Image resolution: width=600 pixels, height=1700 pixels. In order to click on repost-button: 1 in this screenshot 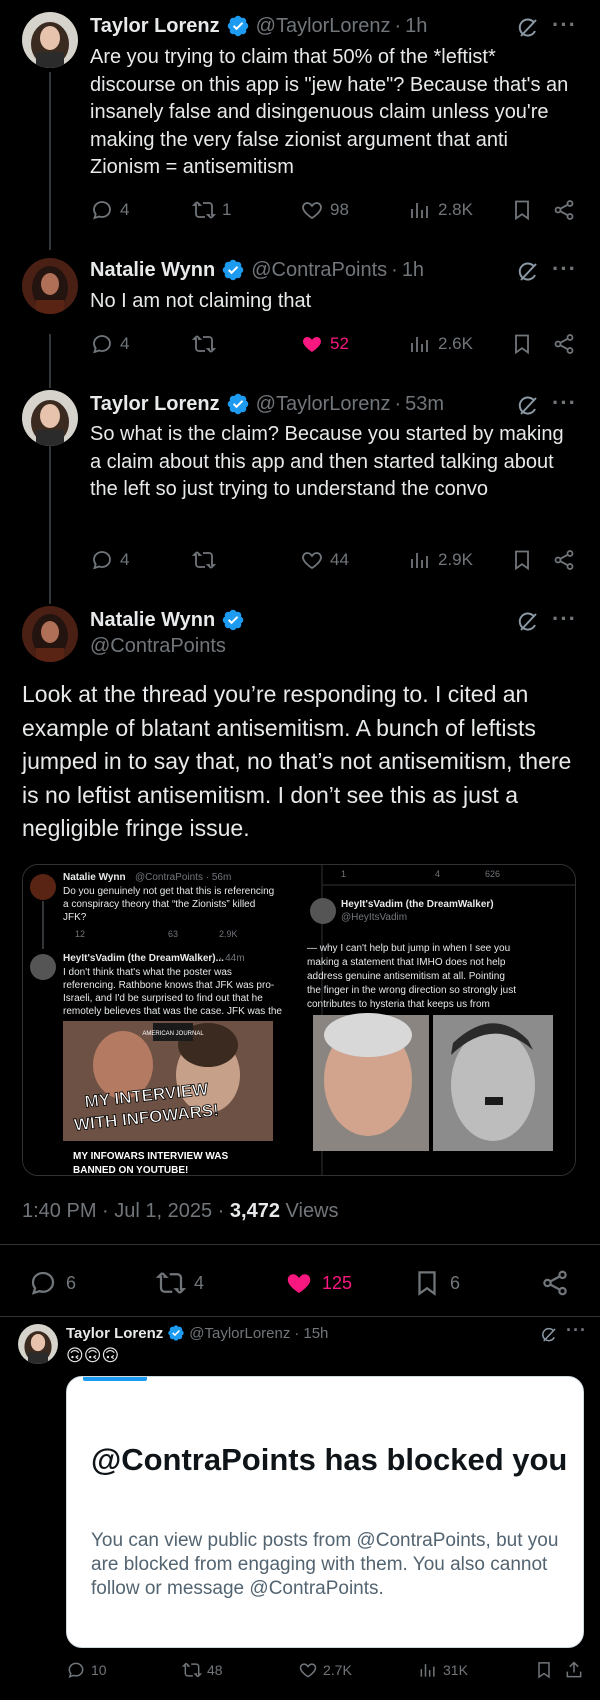, I will do `click(211, 210)`.